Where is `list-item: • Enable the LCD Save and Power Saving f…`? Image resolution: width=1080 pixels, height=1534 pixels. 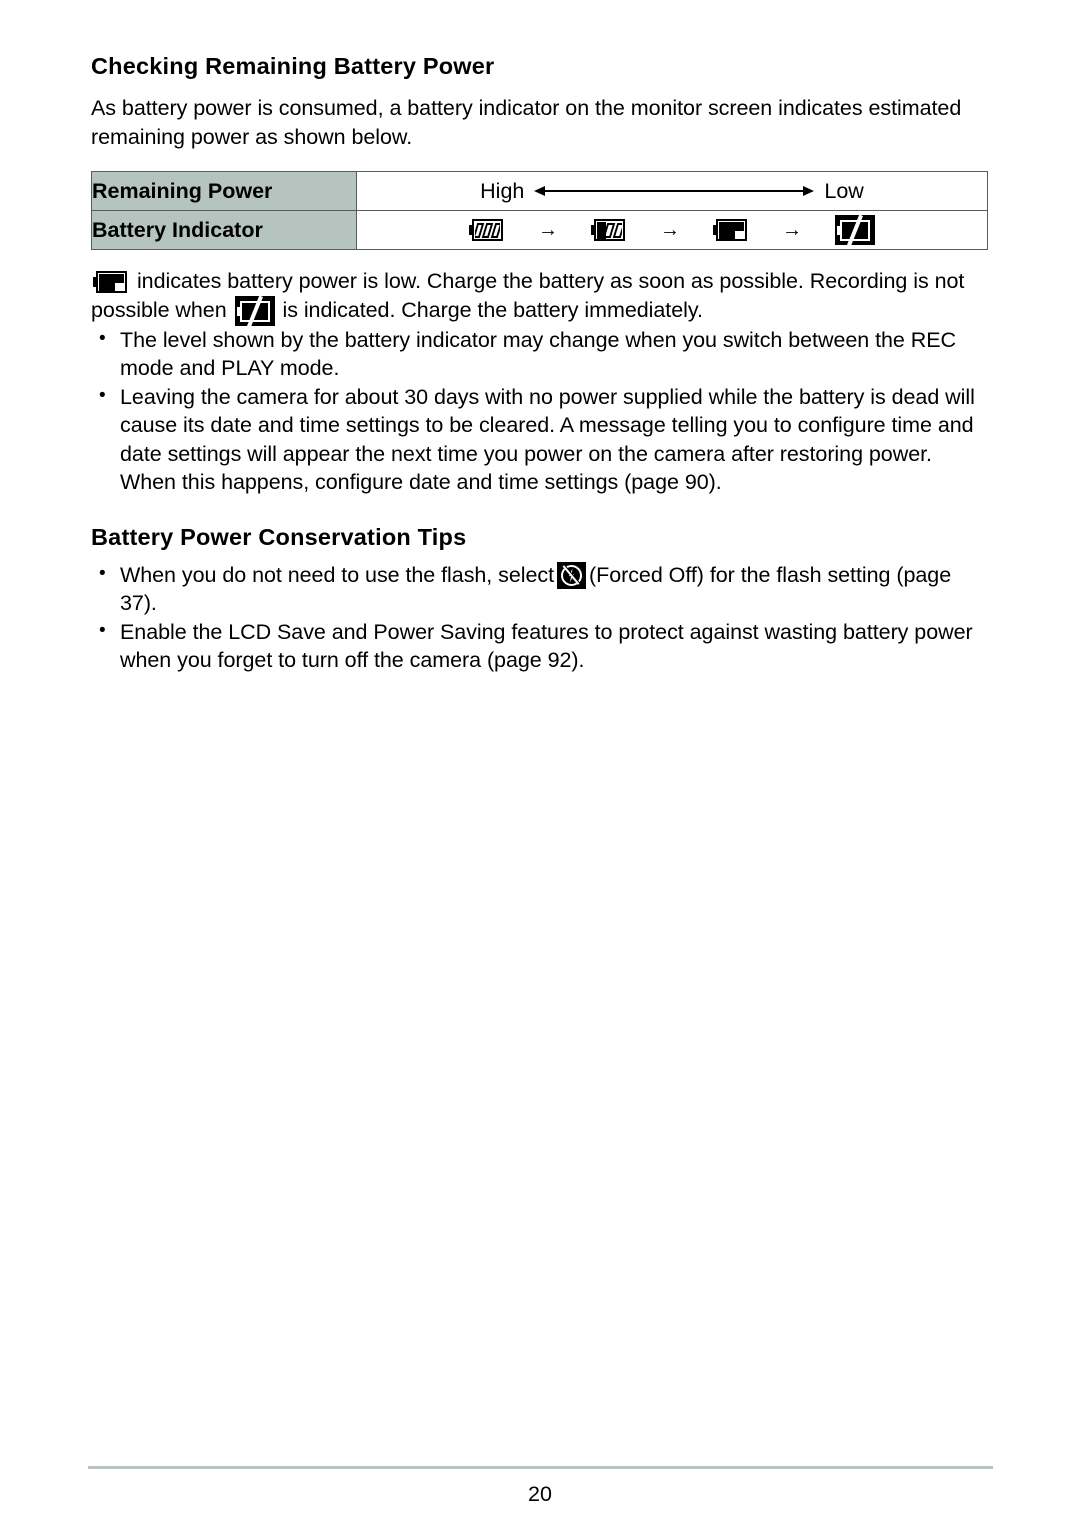
list-item: • Enable the LCD Save and Power Saving f… is located at coordinates (541, 646).